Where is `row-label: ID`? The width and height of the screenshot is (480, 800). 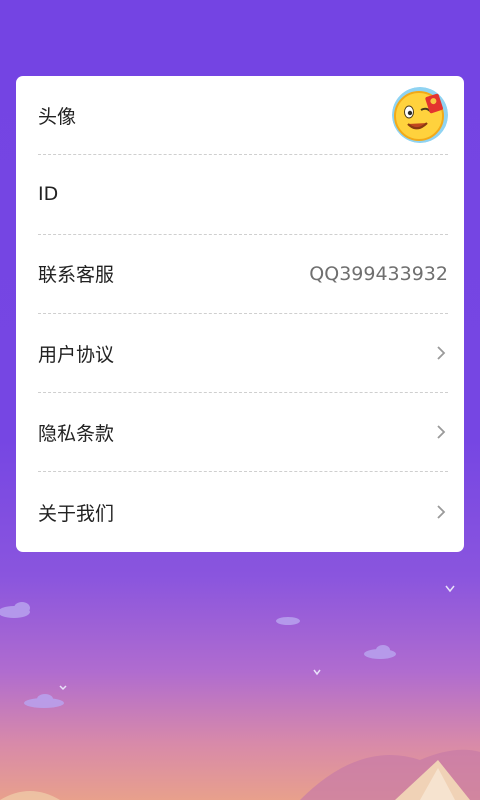
row-label: ID is located at coordinates (48, 194).